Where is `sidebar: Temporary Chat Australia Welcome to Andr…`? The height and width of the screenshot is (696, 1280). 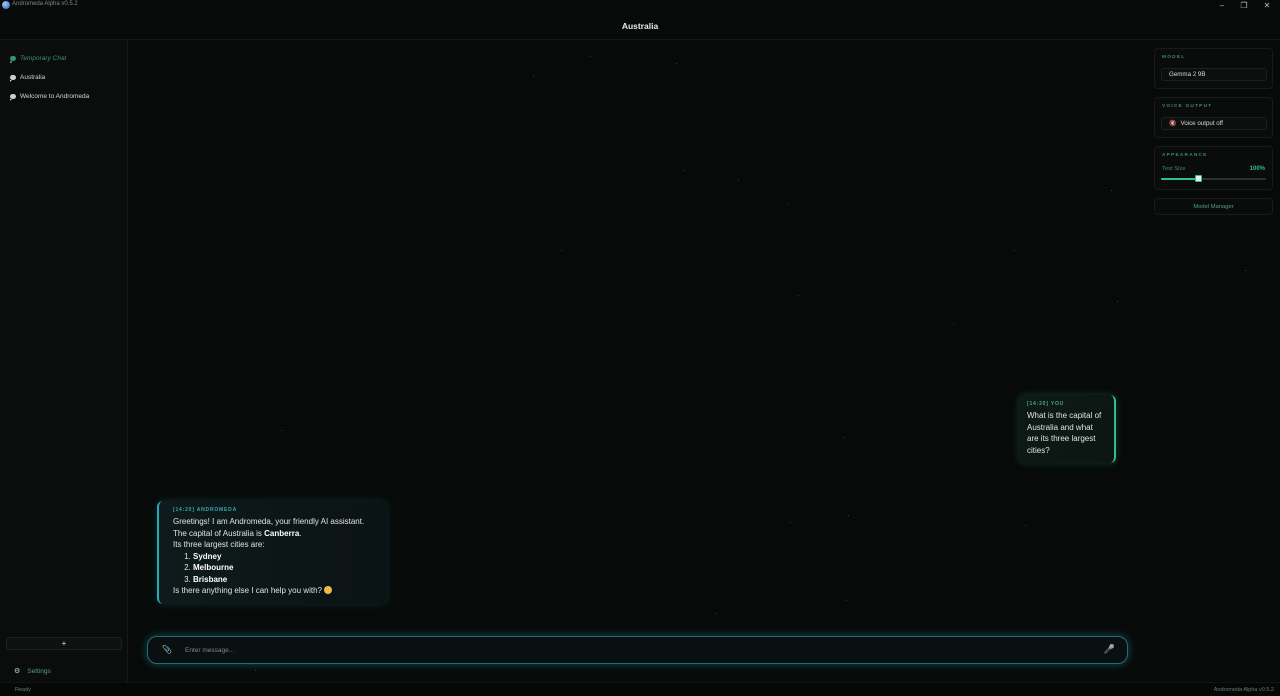 sidebar: Temporary Chat Australia Welcome to Andr… is located at coordinates (64, 361).